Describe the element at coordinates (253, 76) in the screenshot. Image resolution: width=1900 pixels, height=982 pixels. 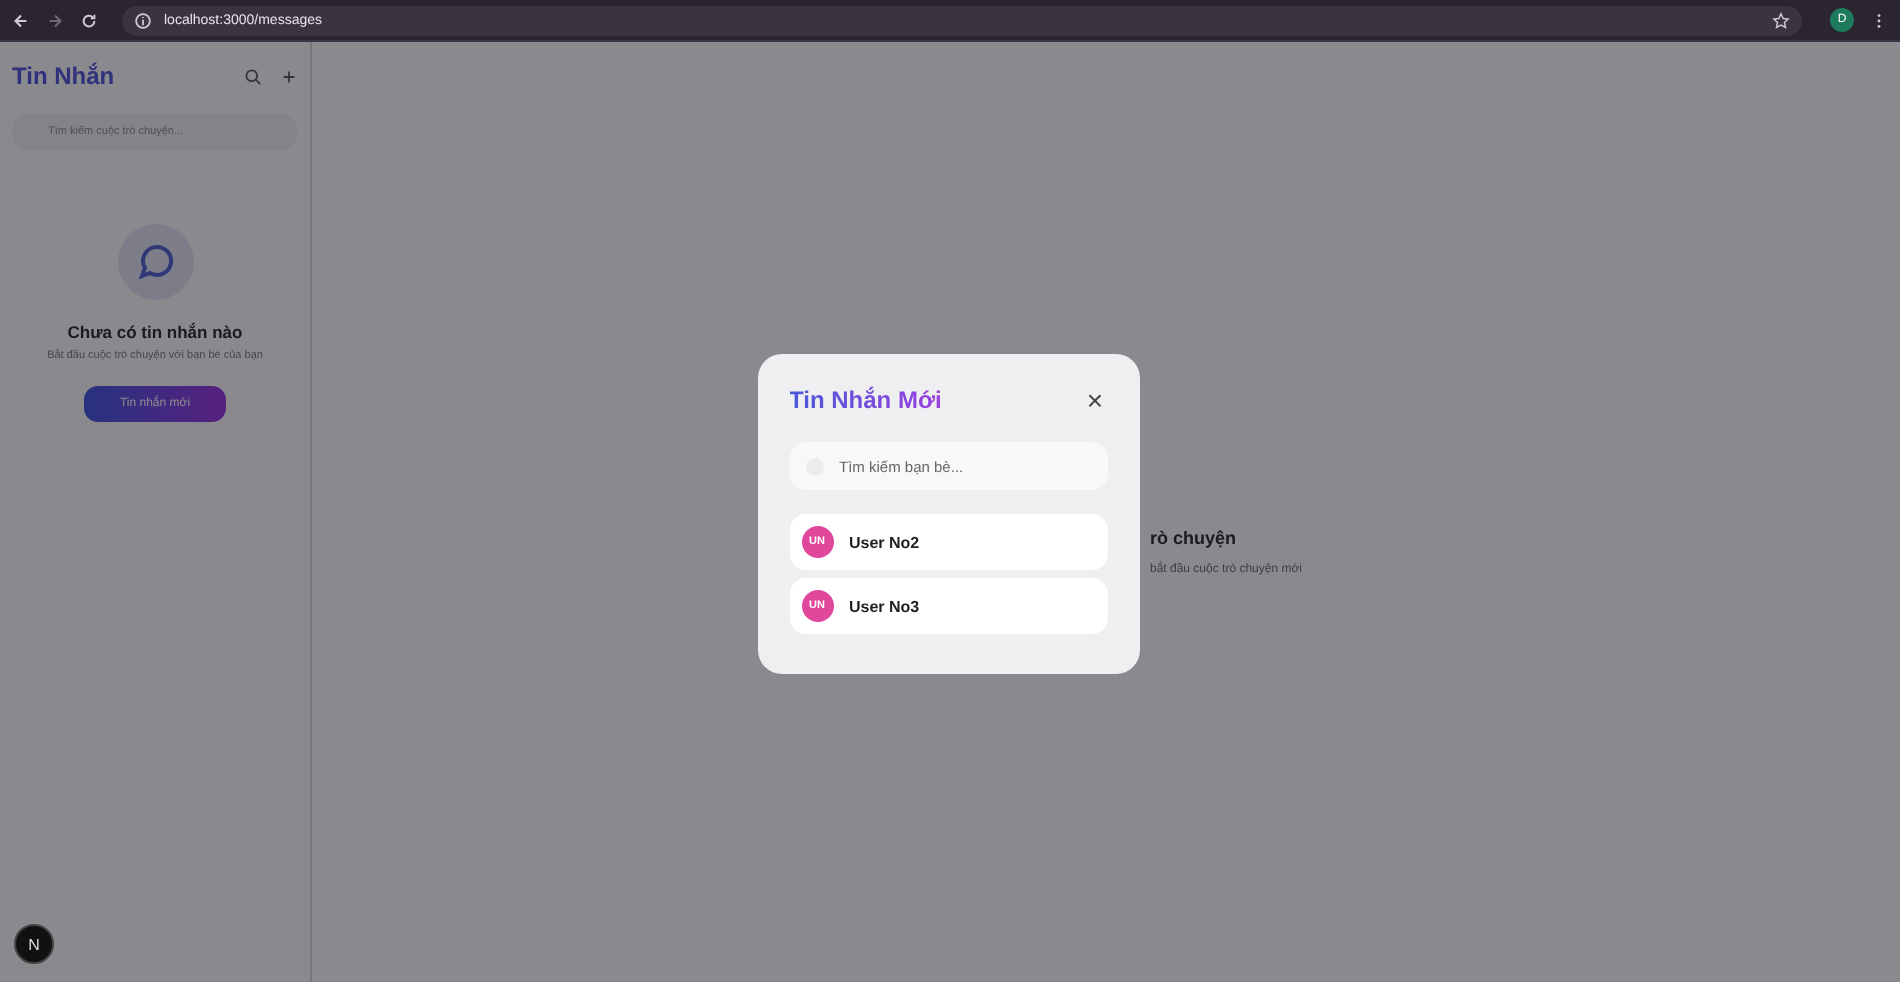
I see `search-icon` at that location.